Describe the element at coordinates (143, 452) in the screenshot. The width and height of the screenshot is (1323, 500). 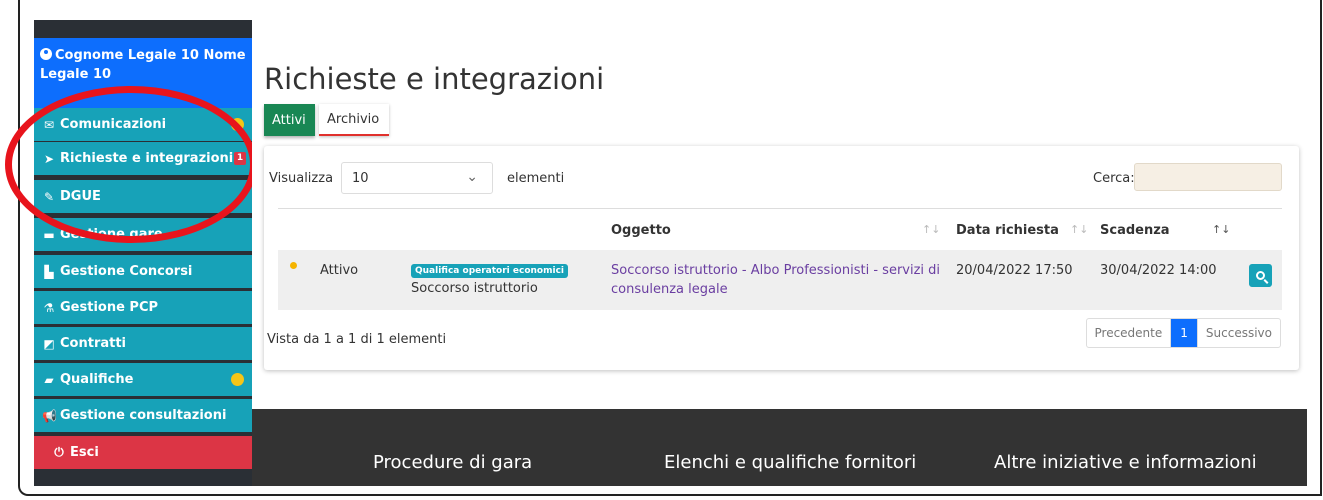
I see `logout-button: ⏻ Esci` at that location.